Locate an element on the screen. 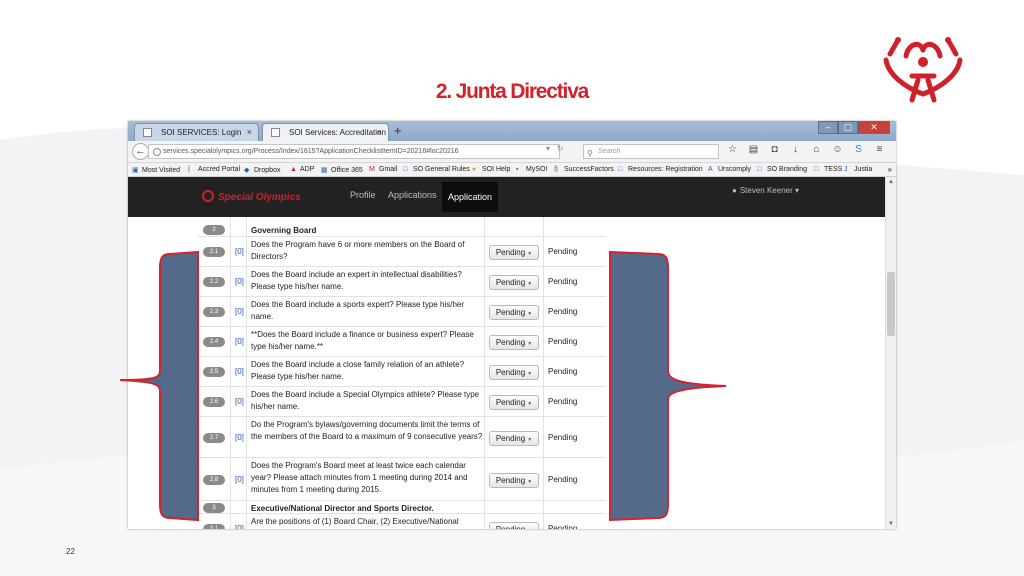 The width and height of the screenshot is (1024, 576). bookmark-item: M Gmail is located at coordinates (383, 169).